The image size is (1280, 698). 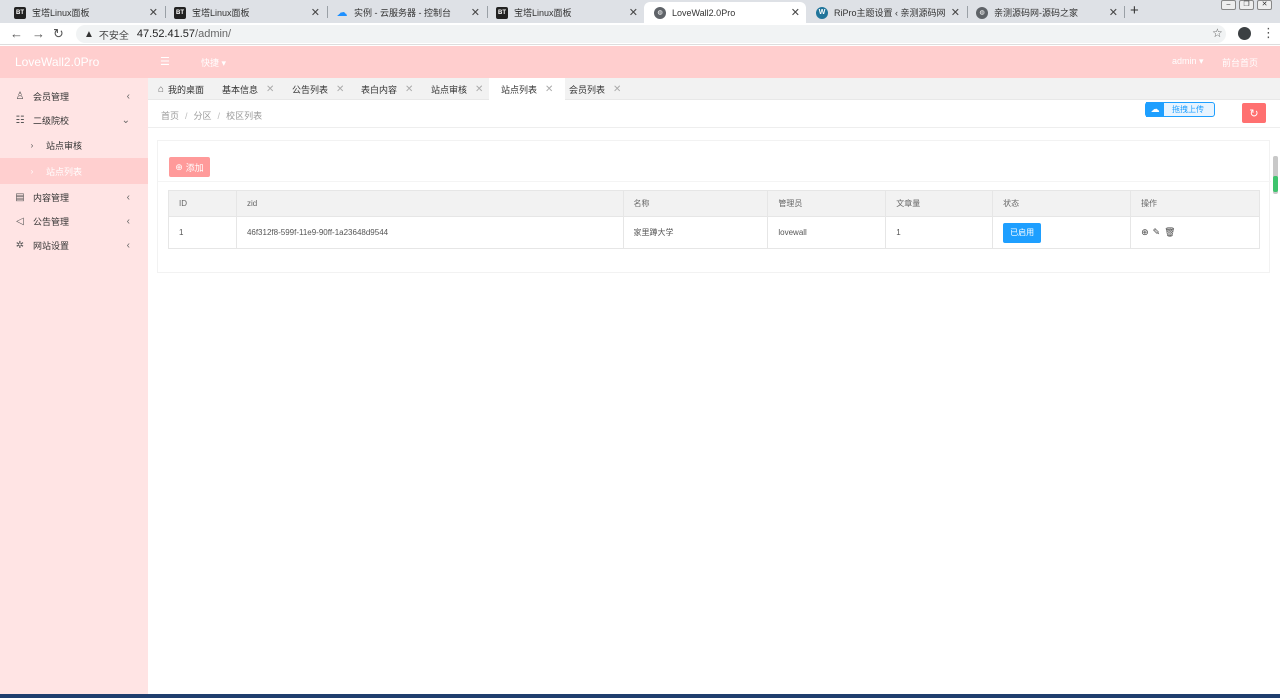 What do you see at coordinates (595, 89) in the screenshot?
I see `tab-member-list: 会员列表 ✕` at bounding box center [595, 89].